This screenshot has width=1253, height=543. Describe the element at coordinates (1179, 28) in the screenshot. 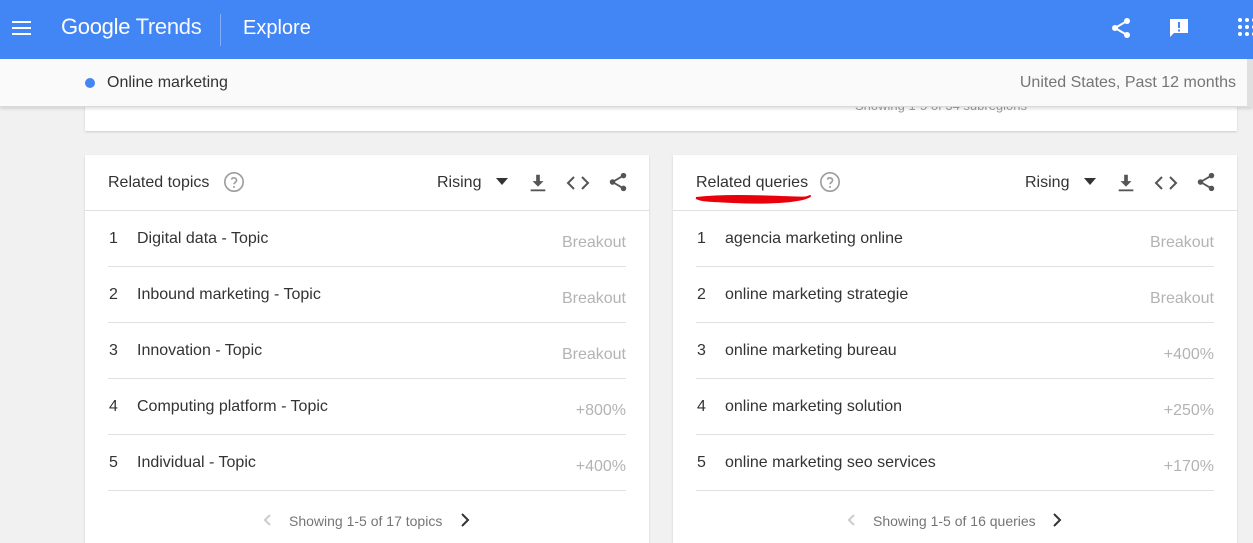

I see `feedback-icon` at that location.